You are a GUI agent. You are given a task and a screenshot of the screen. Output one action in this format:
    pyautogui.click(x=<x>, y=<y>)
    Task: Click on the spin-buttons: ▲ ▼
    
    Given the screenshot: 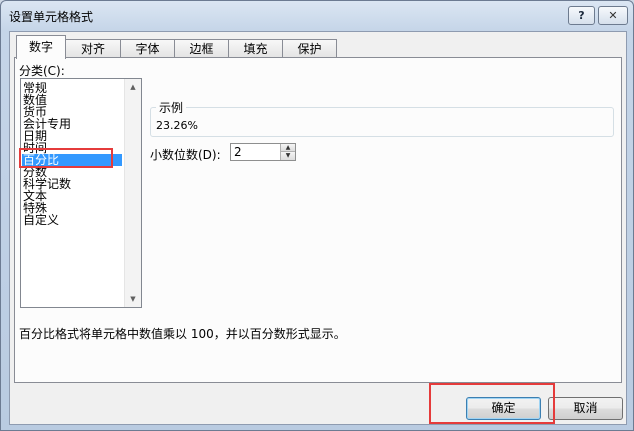 What is the action you would take?
    pyautogui.click(x=287, y=152)
    